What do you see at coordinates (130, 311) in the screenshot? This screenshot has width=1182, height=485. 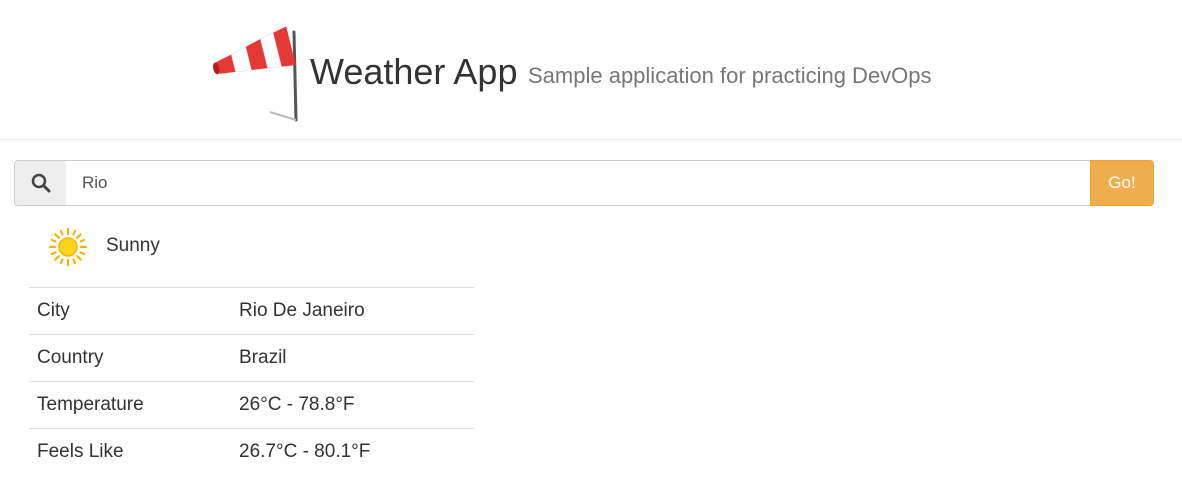 I see `row-label: City` at bounding box center [130, 311].